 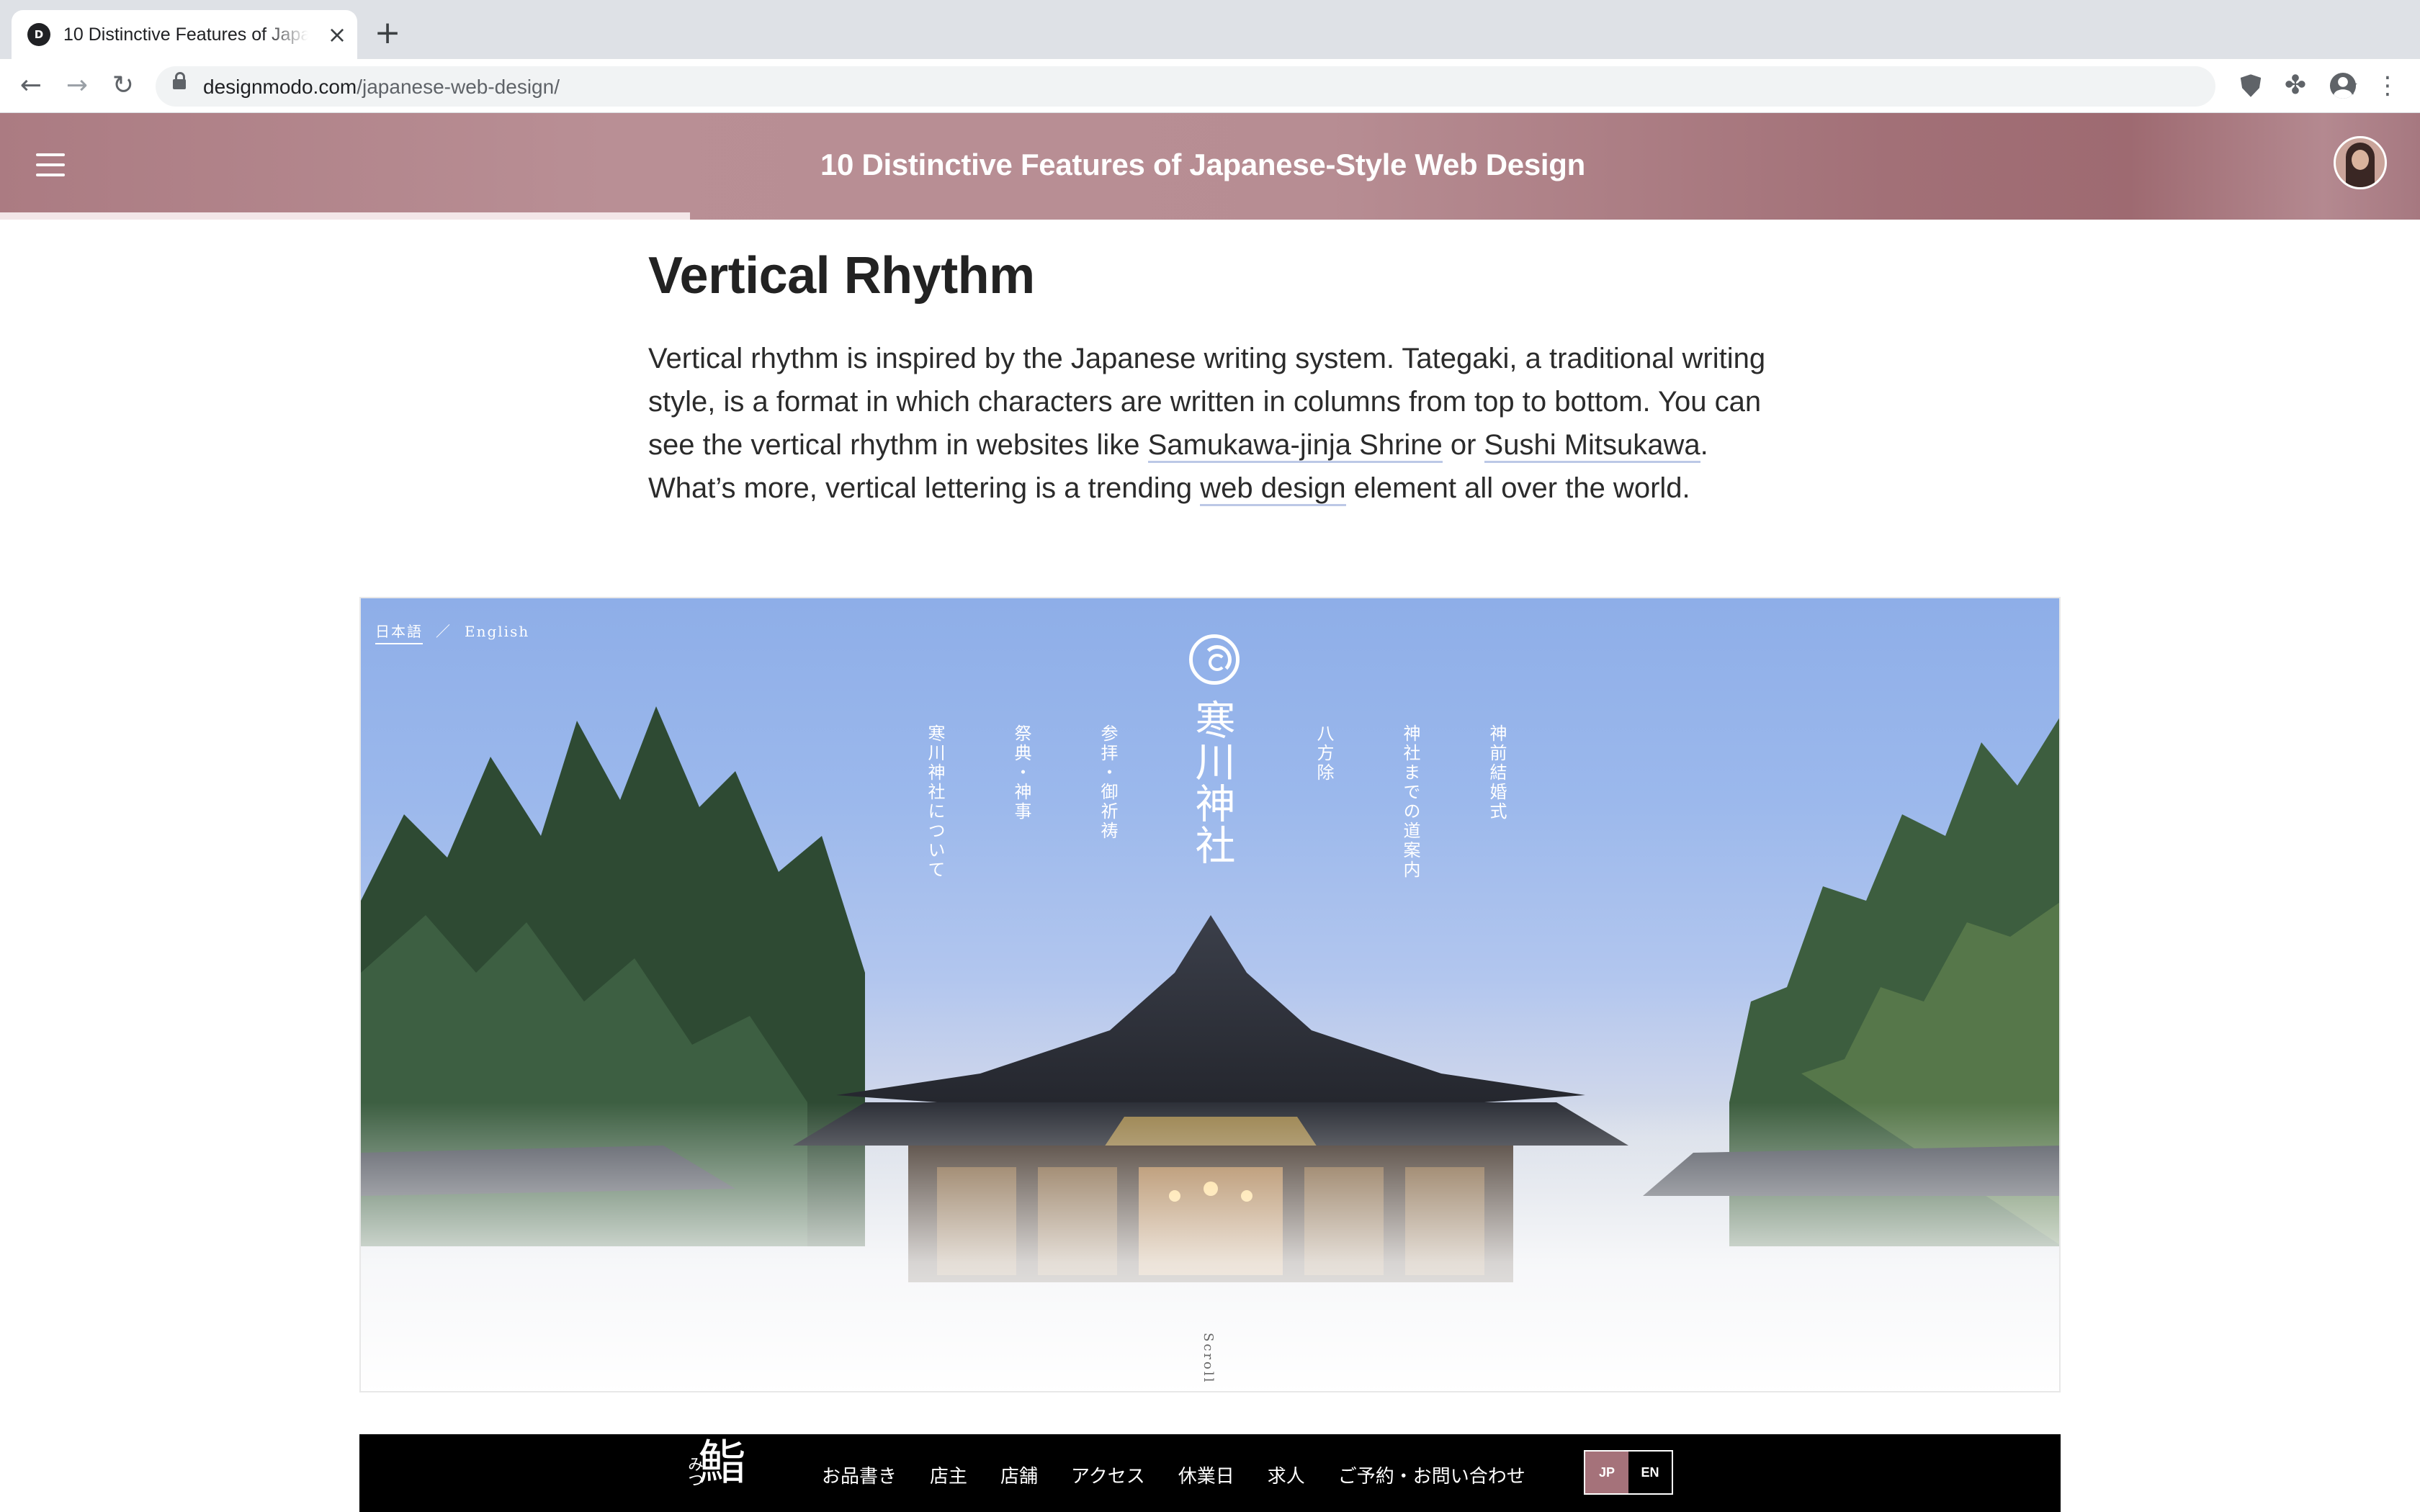 I want to click on forward-icon: →, so click(x=77, y=85).